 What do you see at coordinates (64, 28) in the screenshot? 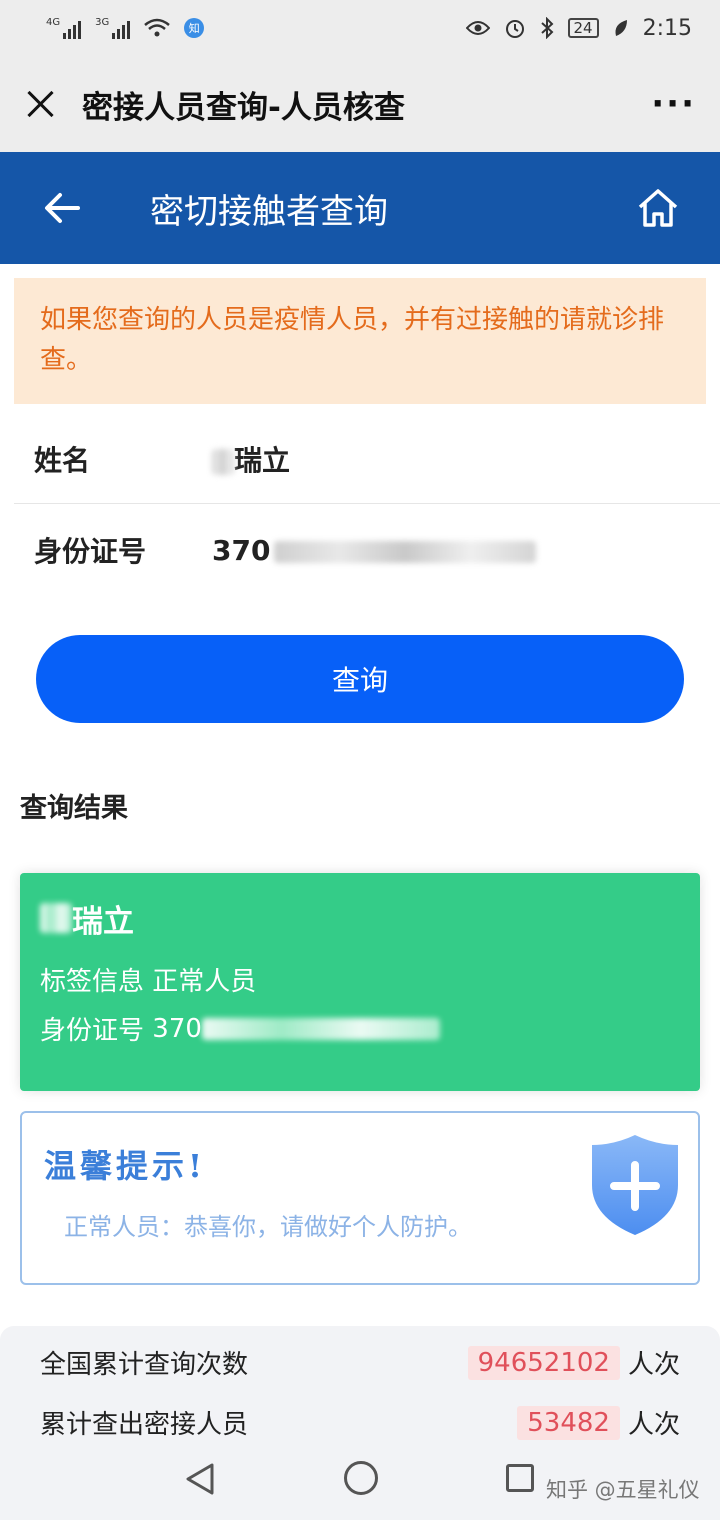
I see `signal-icon: 4G` at bounding box center [64, 28].